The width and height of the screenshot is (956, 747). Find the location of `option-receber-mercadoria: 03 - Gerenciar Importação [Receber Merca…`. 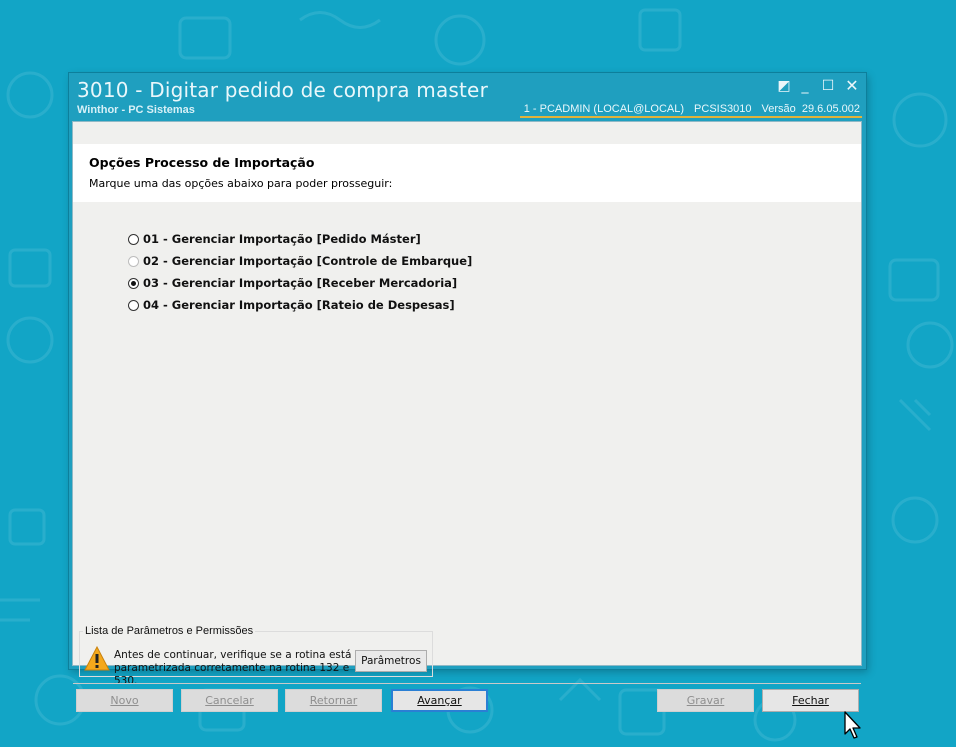

option-receber-mercadoria: 03 - Gerenciar Importação [Receber Merca… is located at coordinates (300, 283).